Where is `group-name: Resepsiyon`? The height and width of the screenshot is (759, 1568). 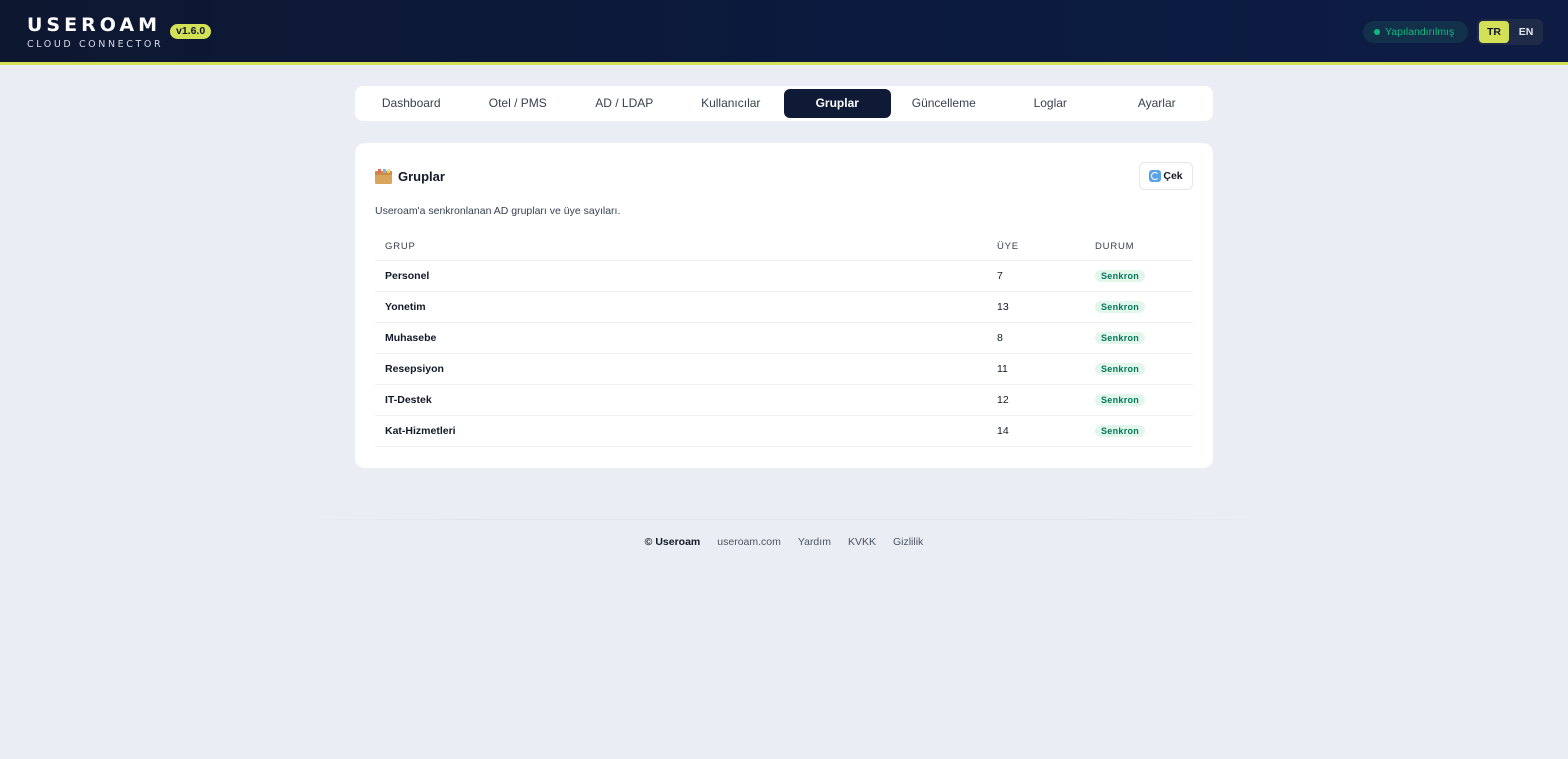 group-name: Resepsiyon is located at coordinates (414, 369).